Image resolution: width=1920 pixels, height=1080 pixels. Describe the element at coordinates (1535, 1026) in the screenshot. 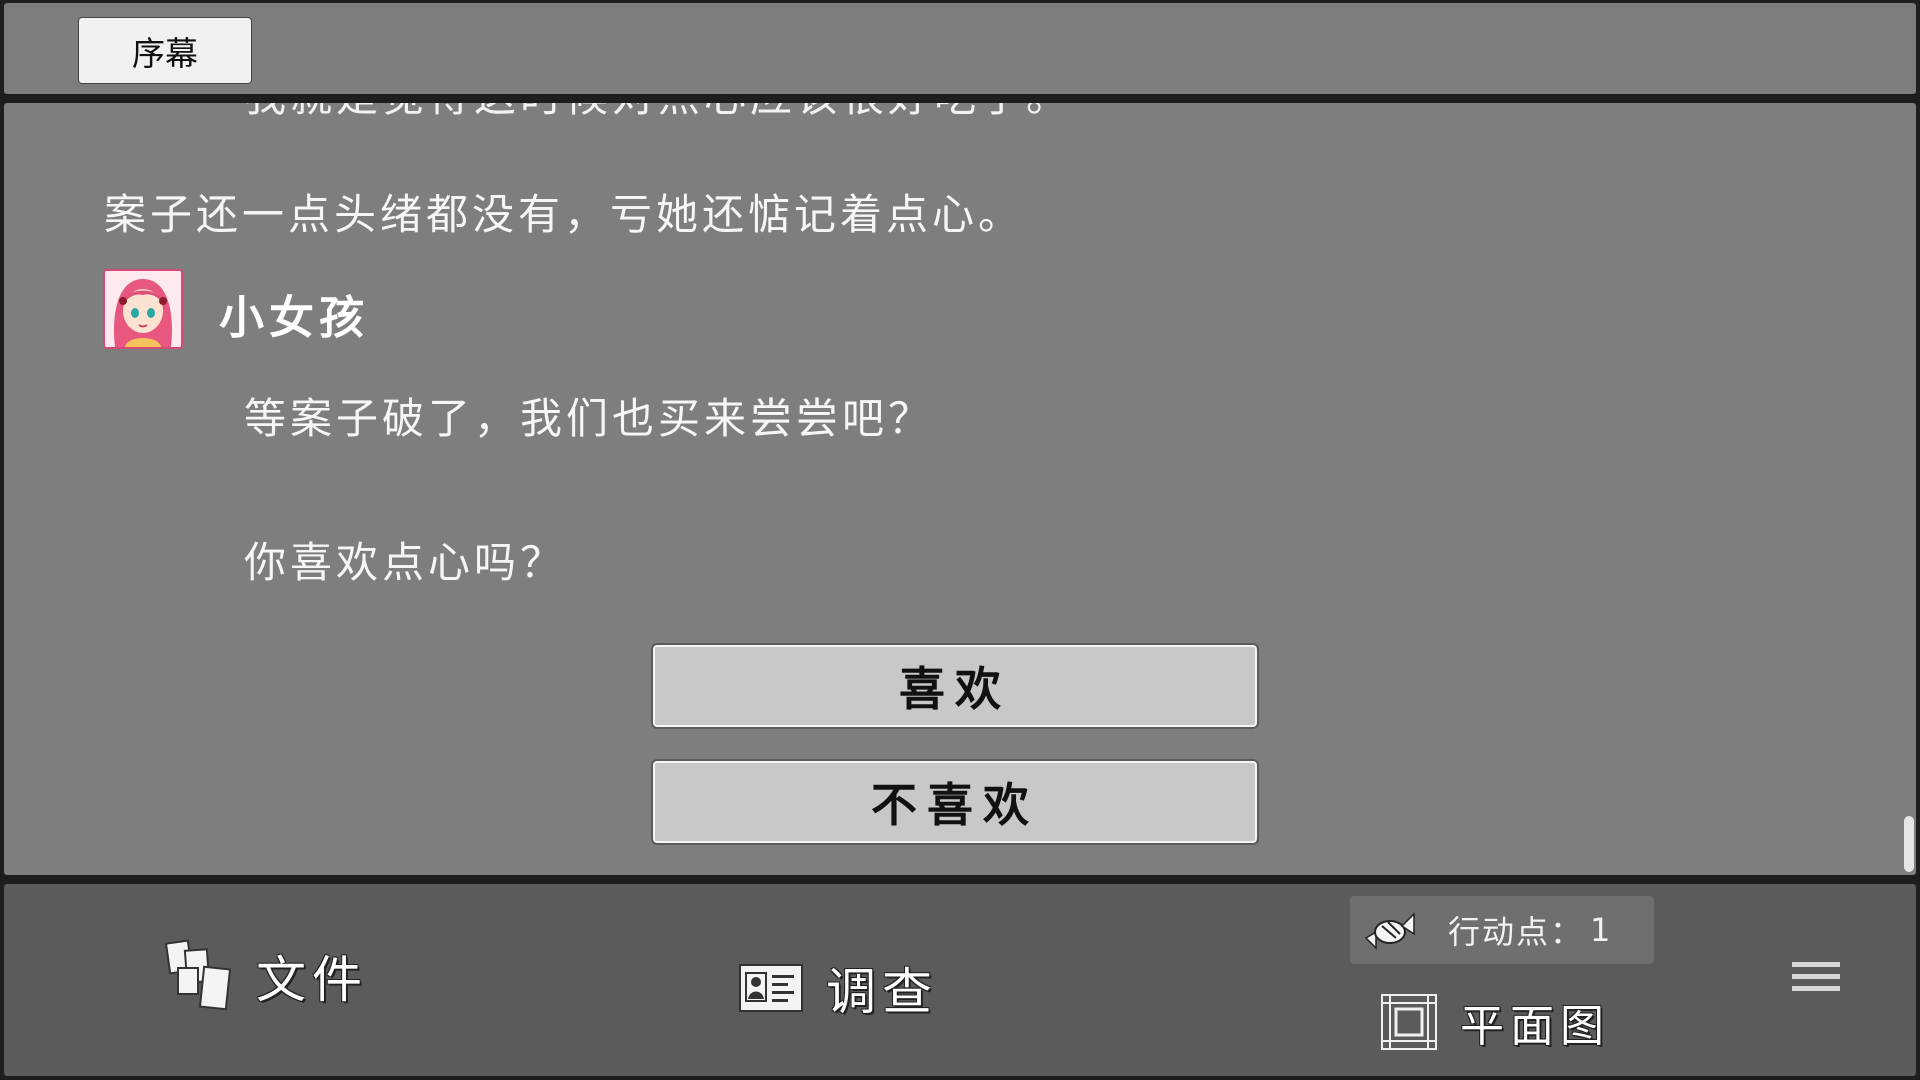

I see `floor-plan-label: 平面图` at that location.